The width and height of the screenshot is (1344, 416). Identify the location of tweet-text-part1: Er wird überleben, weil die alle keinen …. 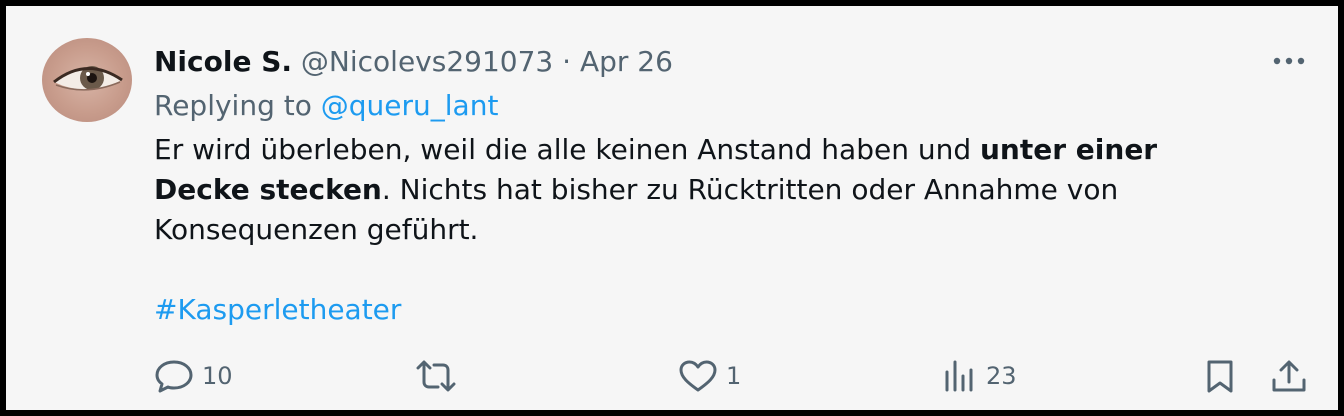
(567, 149).